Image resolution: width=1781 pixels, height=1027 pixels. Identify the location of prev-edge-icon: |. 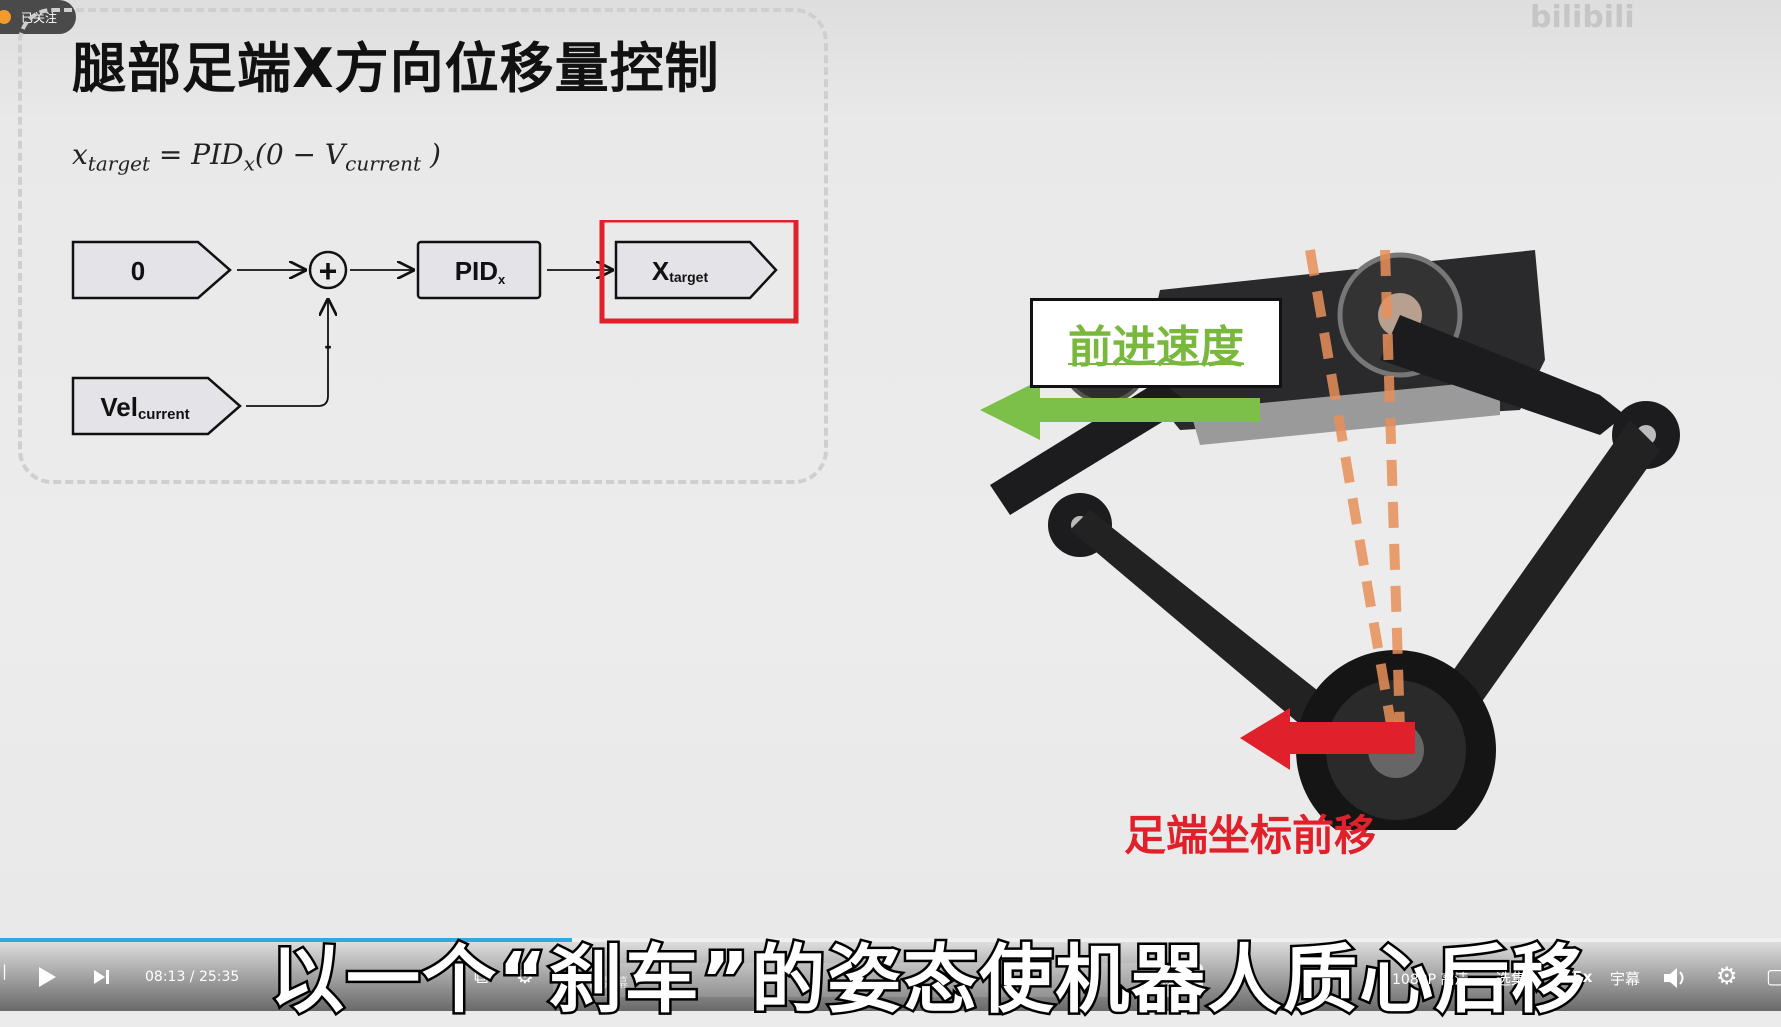
(4, 971).